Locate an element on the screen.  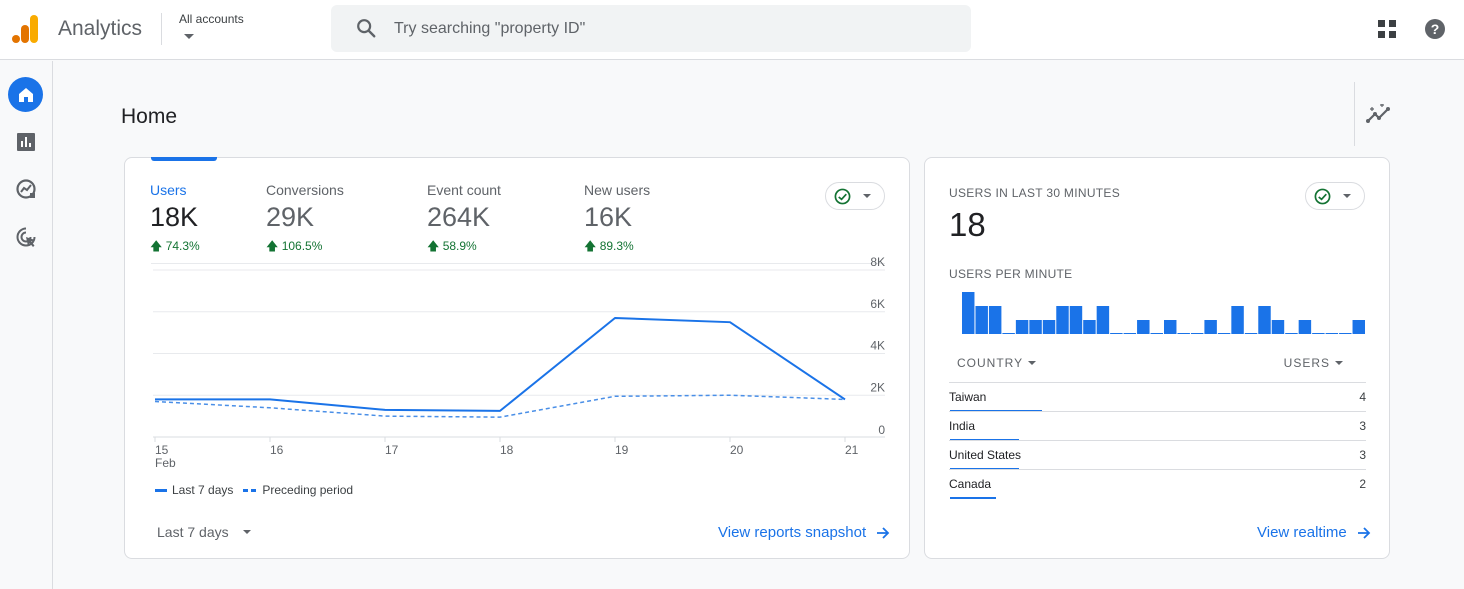
date-range-dropdown: Last 7 days is located at coordinates (204, 532).